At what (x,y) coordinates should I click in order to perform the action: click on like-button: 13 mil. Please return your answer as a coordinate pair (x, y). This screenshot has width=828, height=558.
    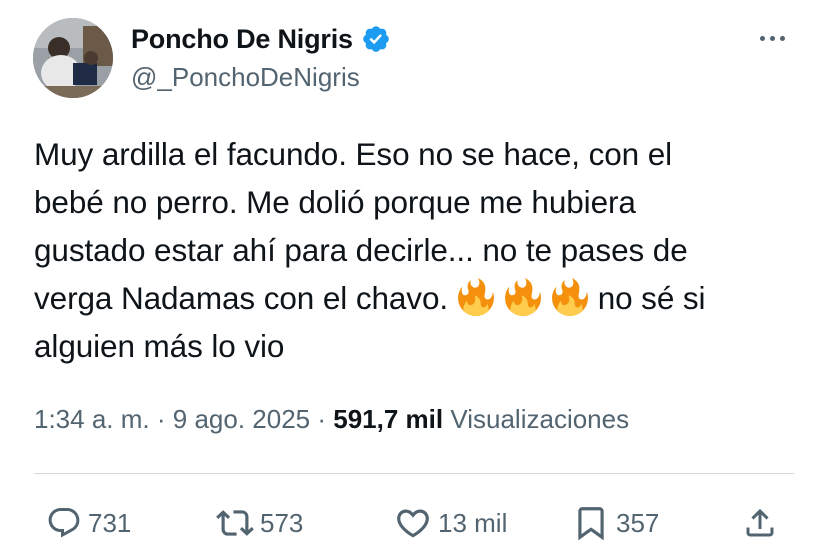
    Looking at the image, I should click on (450, 523).